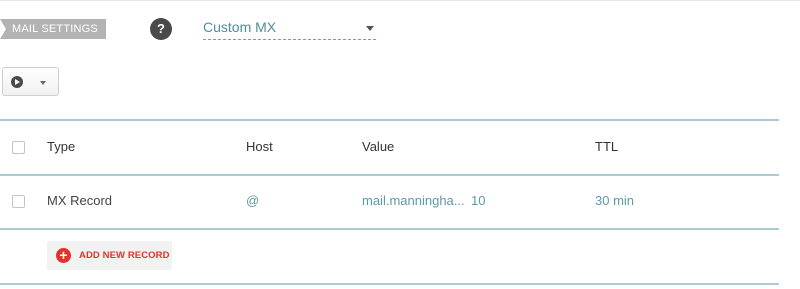 This screenshot has height=289, width=800. Describe the element at coordinates (389, 229) in the screenshot. I see `row-divider` at that location.